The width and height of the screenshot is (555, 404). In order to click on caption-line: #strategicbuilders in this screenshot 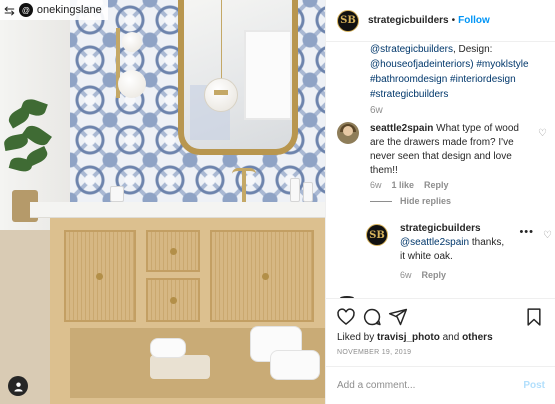, I will do `click(457, 94)`.